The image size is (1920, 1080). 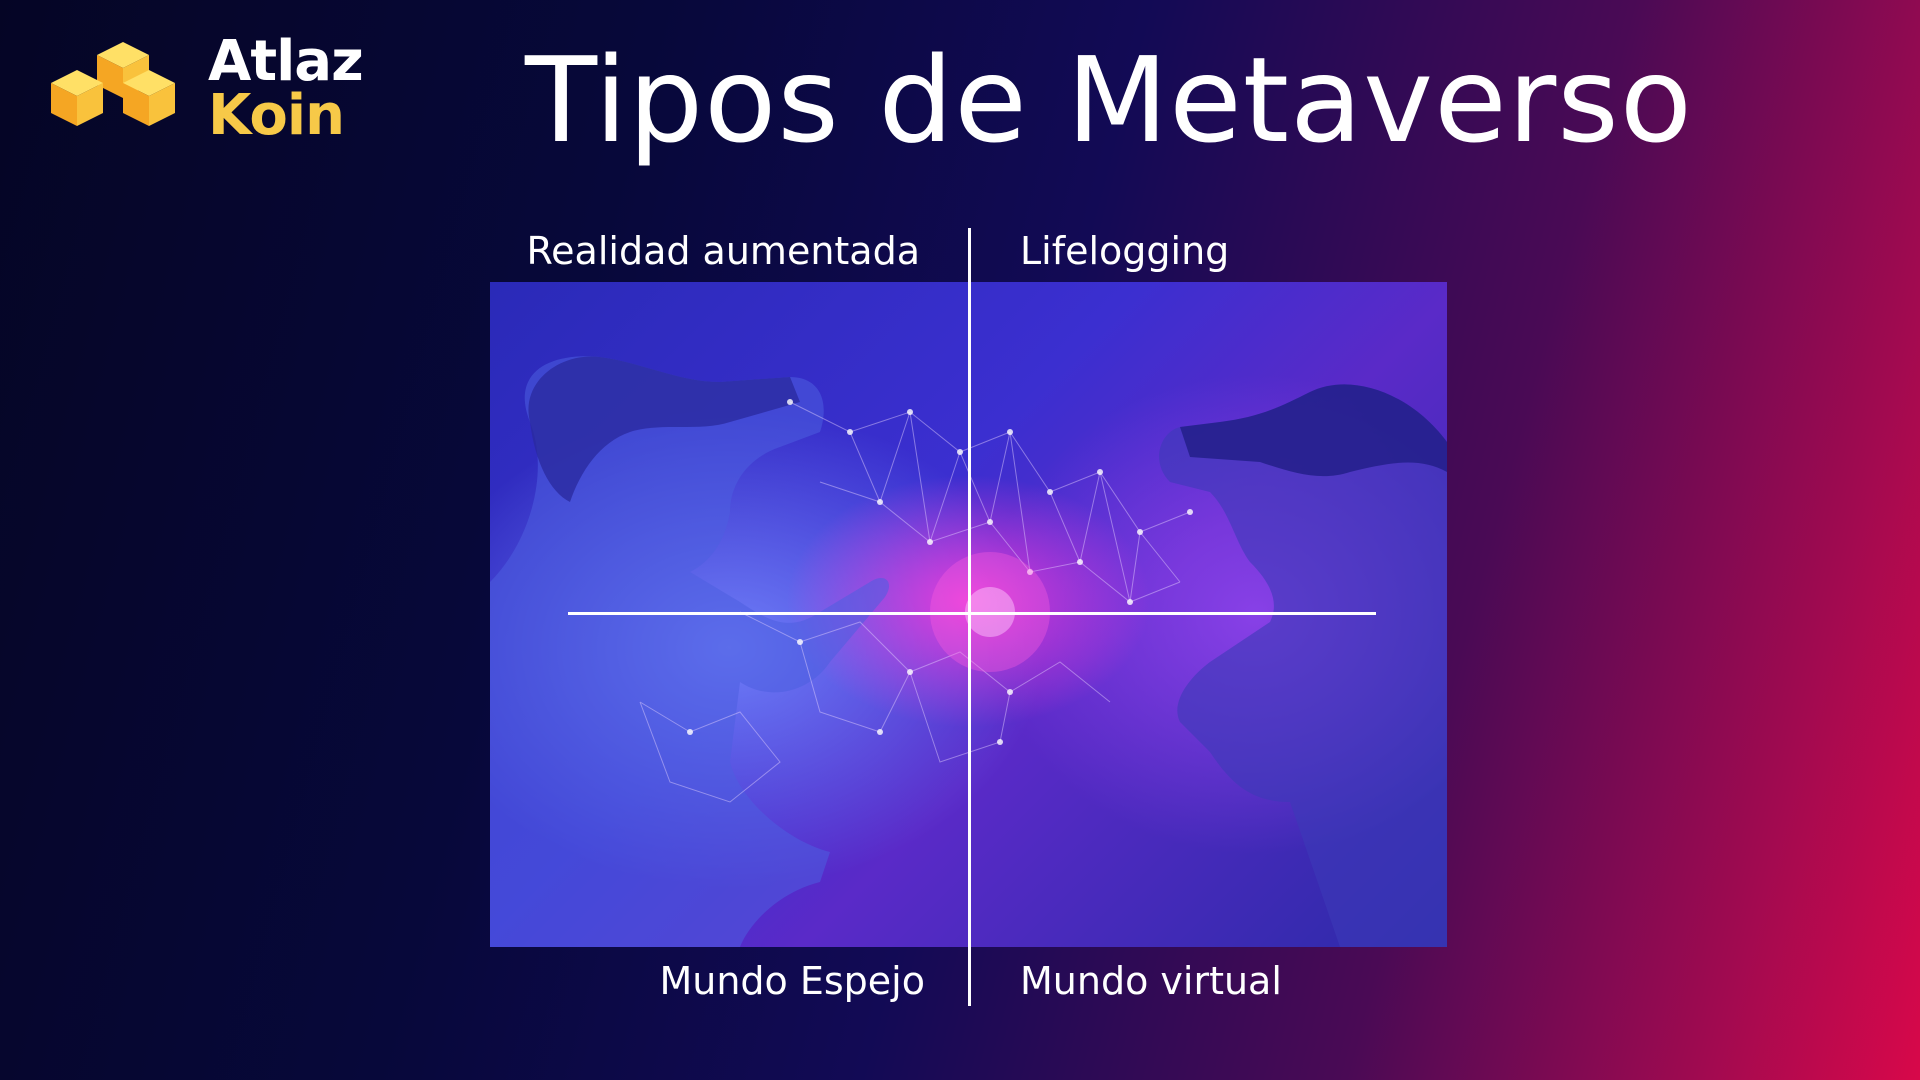 I want to click on page-title: Tipos de Metaverso, so click(x=1109, y=100).